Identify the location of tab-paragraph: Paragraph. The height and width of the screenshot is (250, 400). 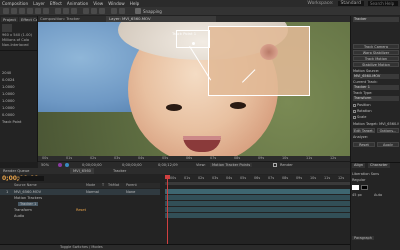
(363, 238).